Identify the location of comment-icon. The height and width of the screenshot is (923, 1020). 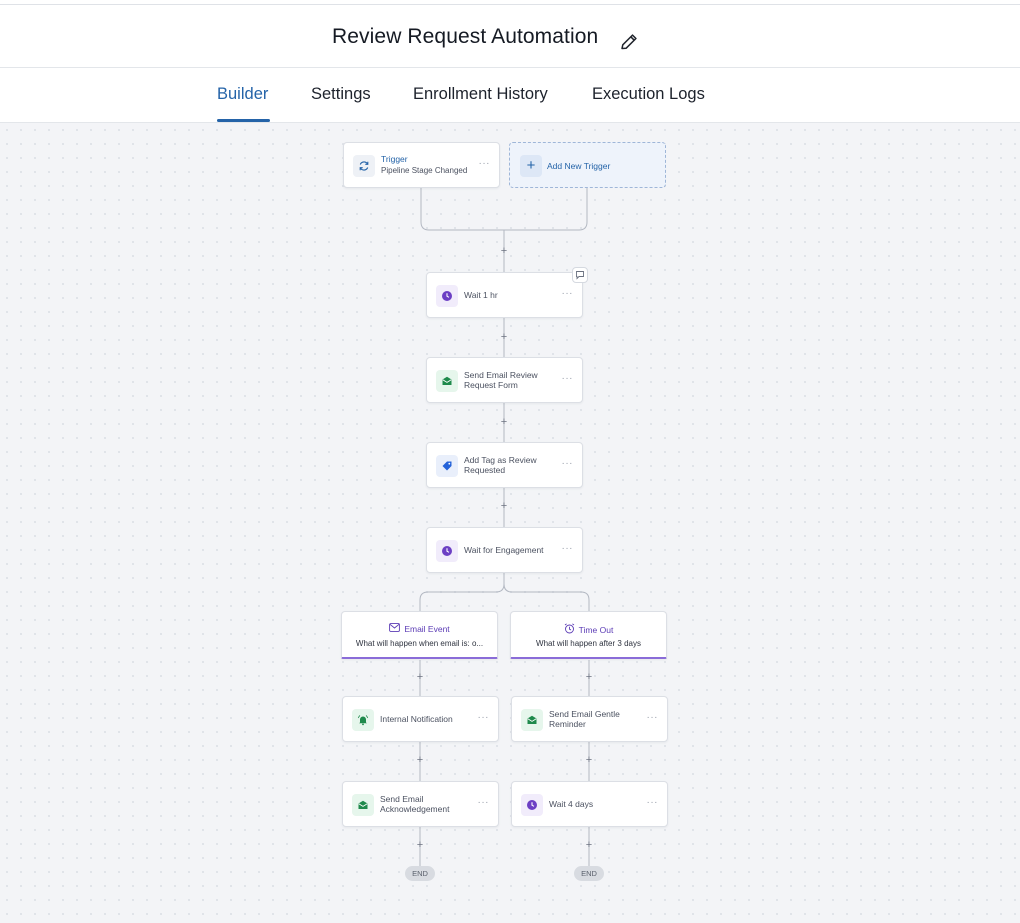
(580, 275).